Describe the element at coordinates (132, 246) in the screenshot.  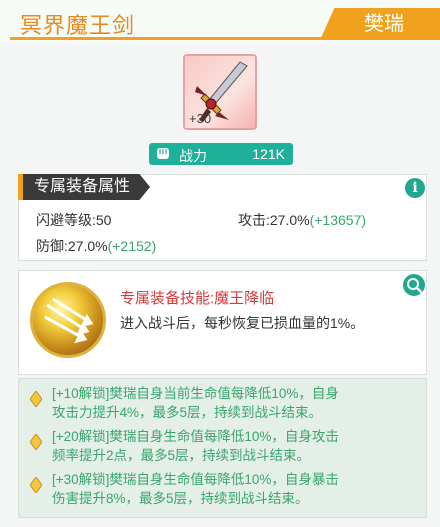
I see `defense-stat-bonus: (+2152)` at that location.